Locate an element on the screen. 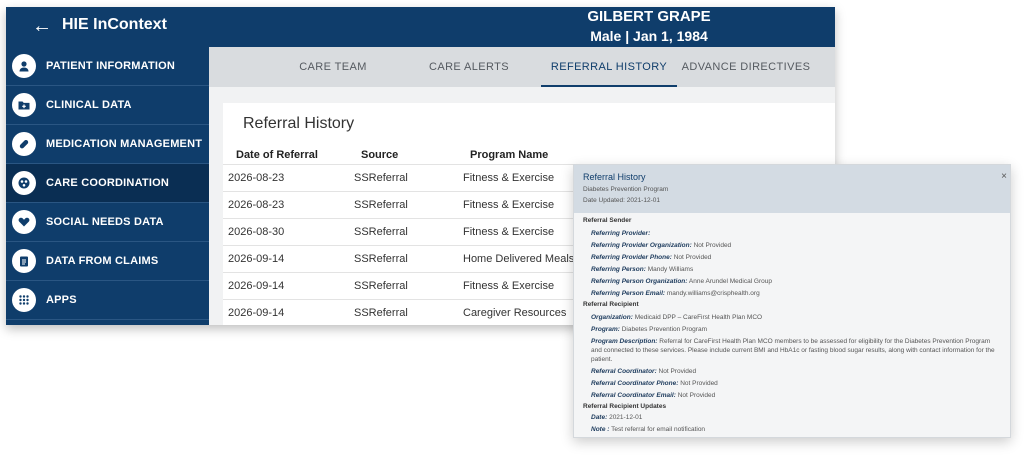 The width and height of the screenshot is (1024, 463). detail-line: Referral Coordinator: Not Provided is located at coordinates (796, 371).